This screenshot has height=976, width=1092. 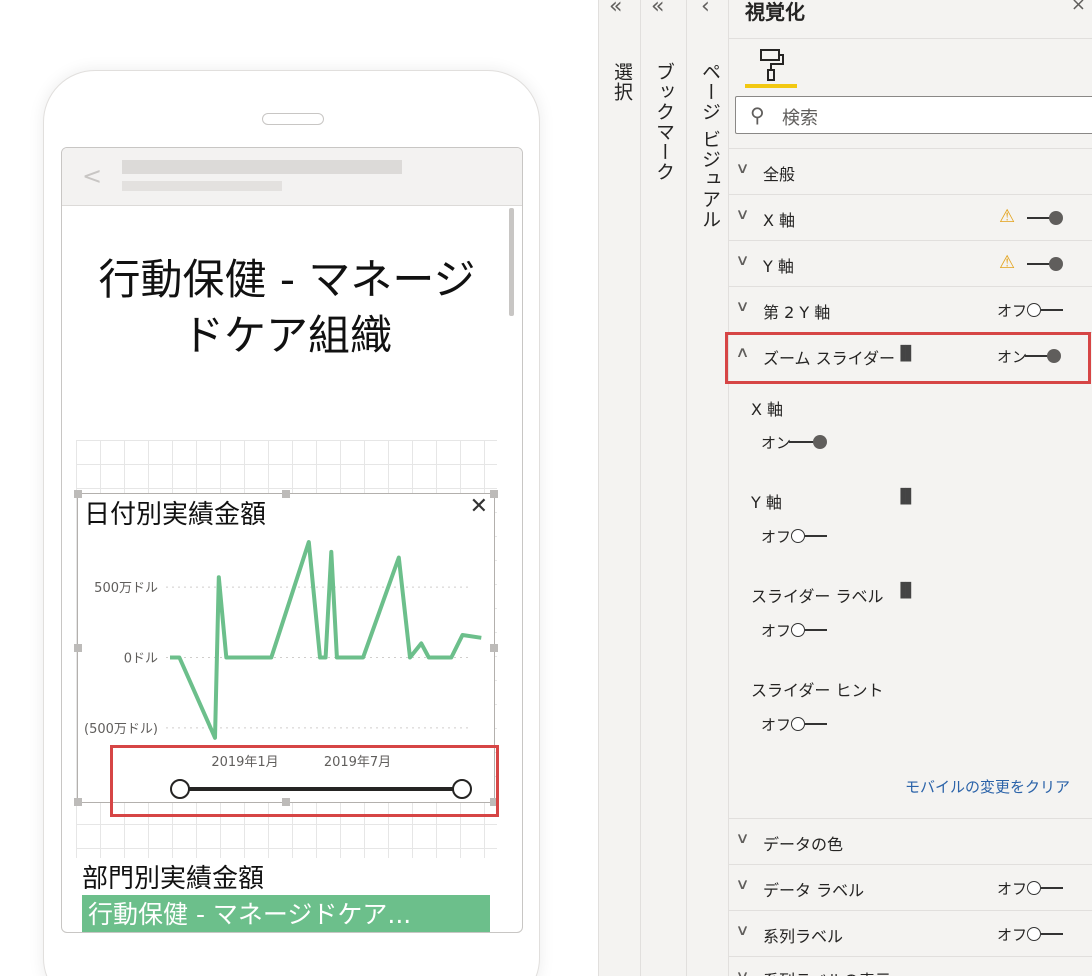 What do you see at coordinates (987, 786) in the screenshot?
I see `reset-mobile-changes-link: モバイルの変更をクリア` at bounding box center [987, 786].